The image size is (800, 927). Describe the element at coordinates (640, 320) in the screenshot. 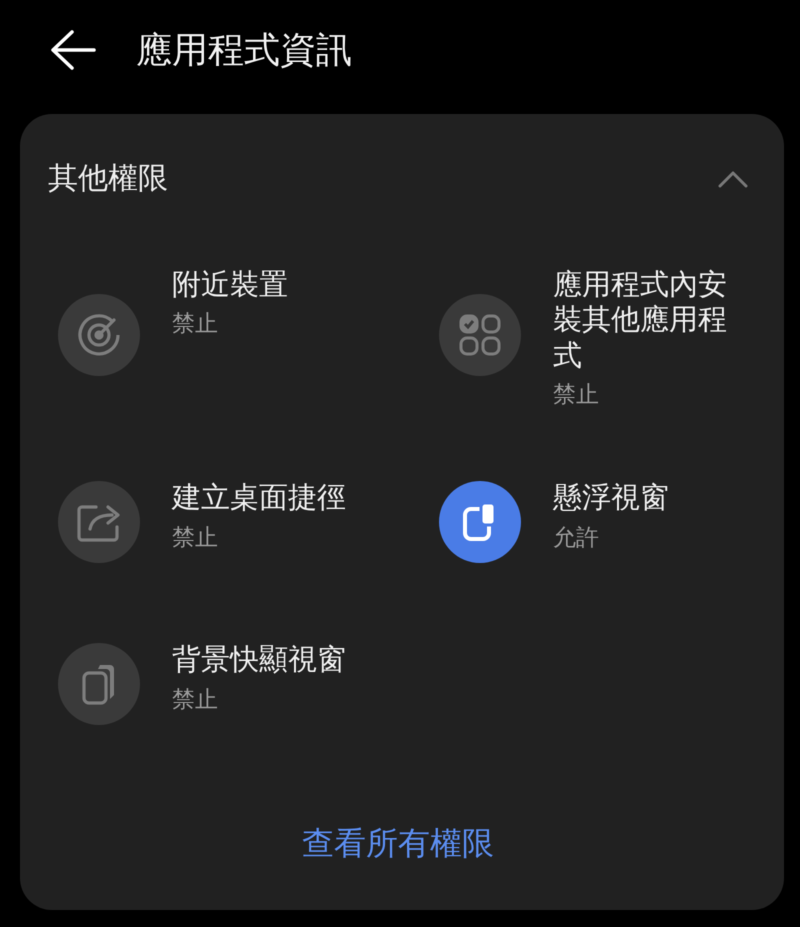

I see `permission-name: 應用程式內安裝其他應用程式` at that location.